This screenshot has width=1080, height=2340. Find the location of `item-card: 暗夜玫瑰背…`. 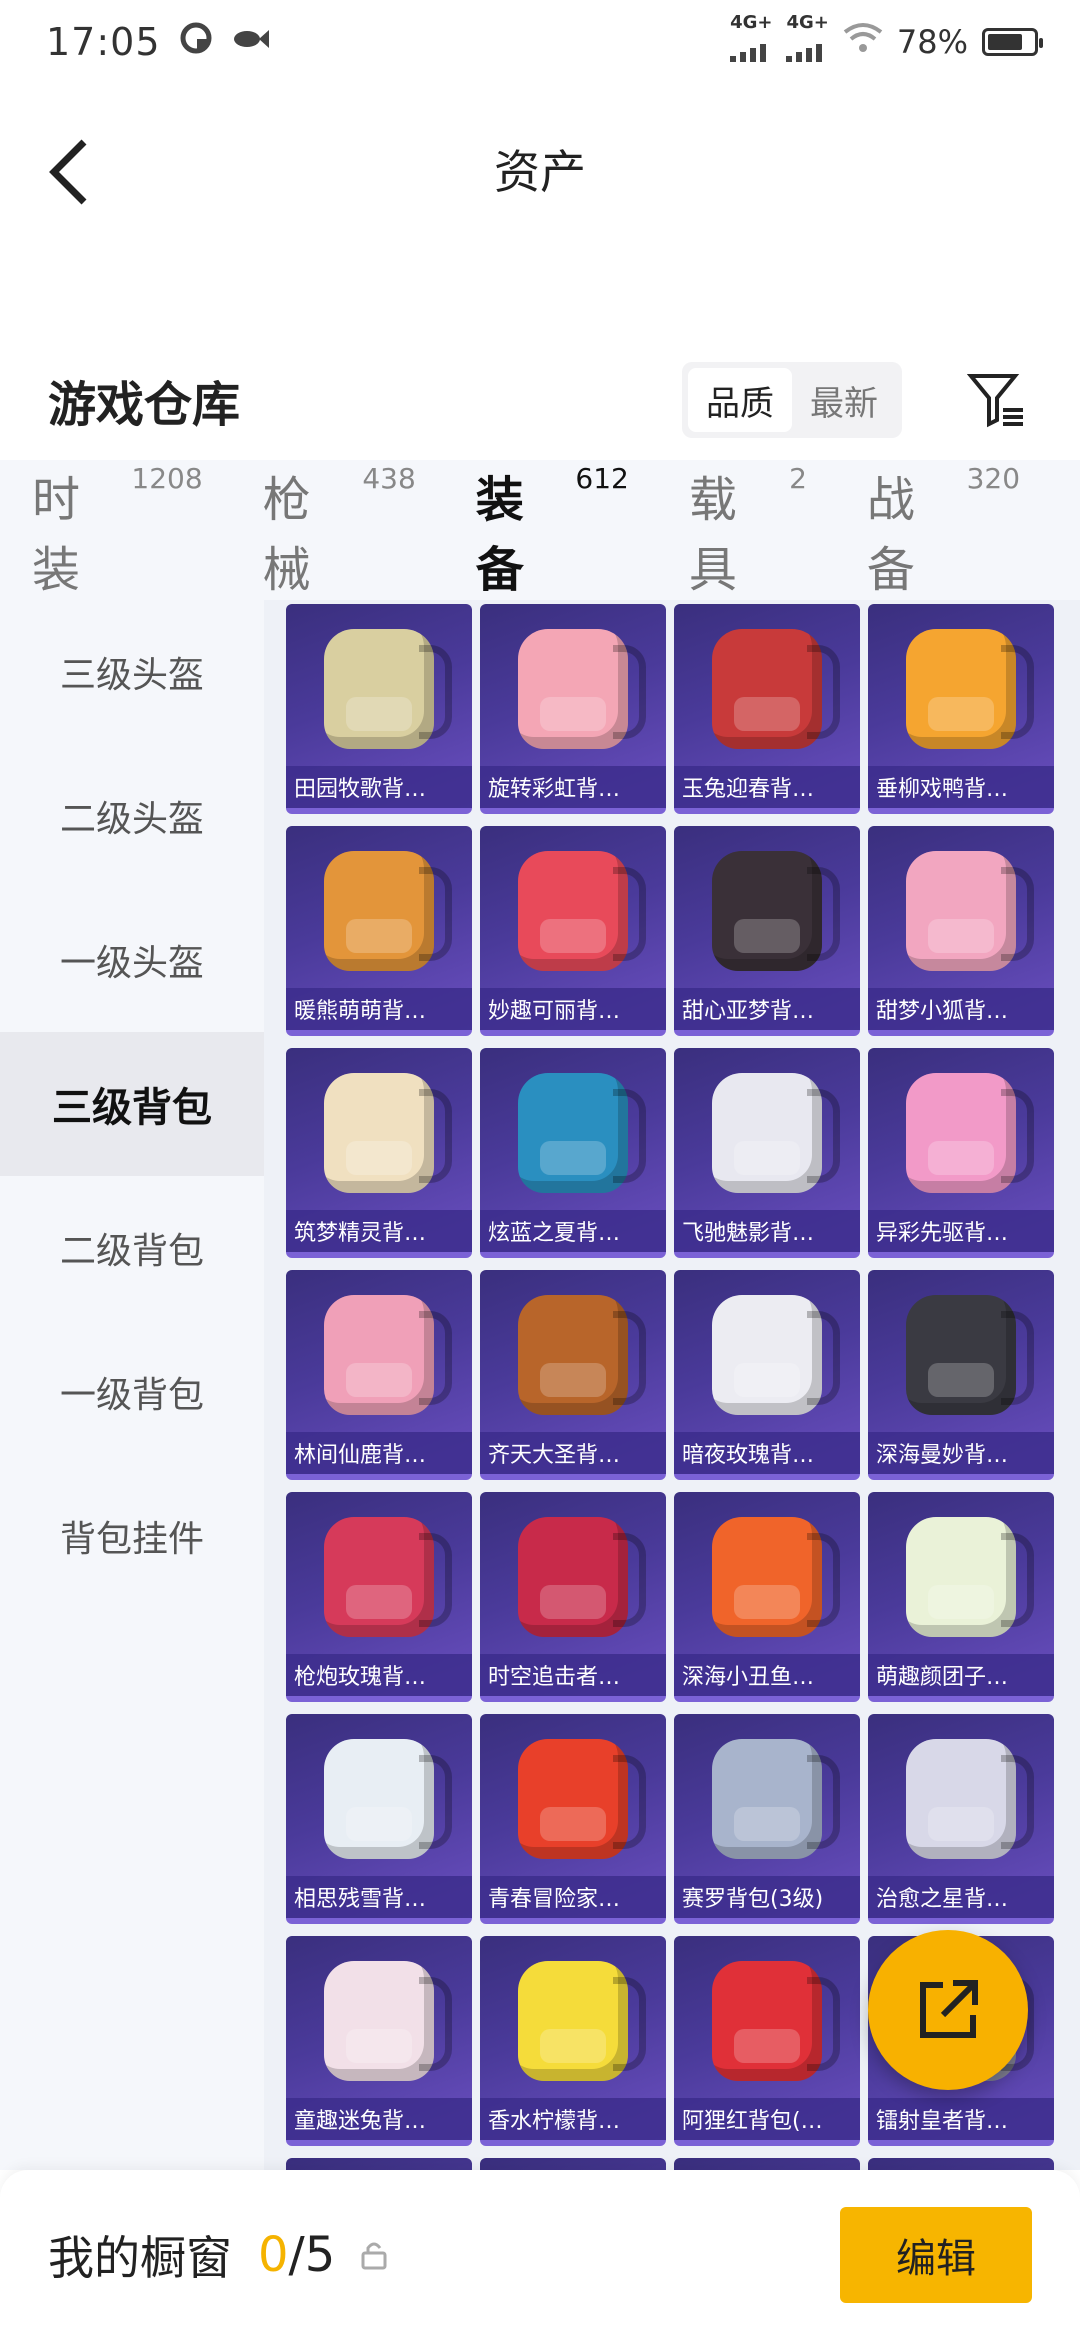

item-card: 暗夜玫瑰背… is located at coordinates (767, 1375).